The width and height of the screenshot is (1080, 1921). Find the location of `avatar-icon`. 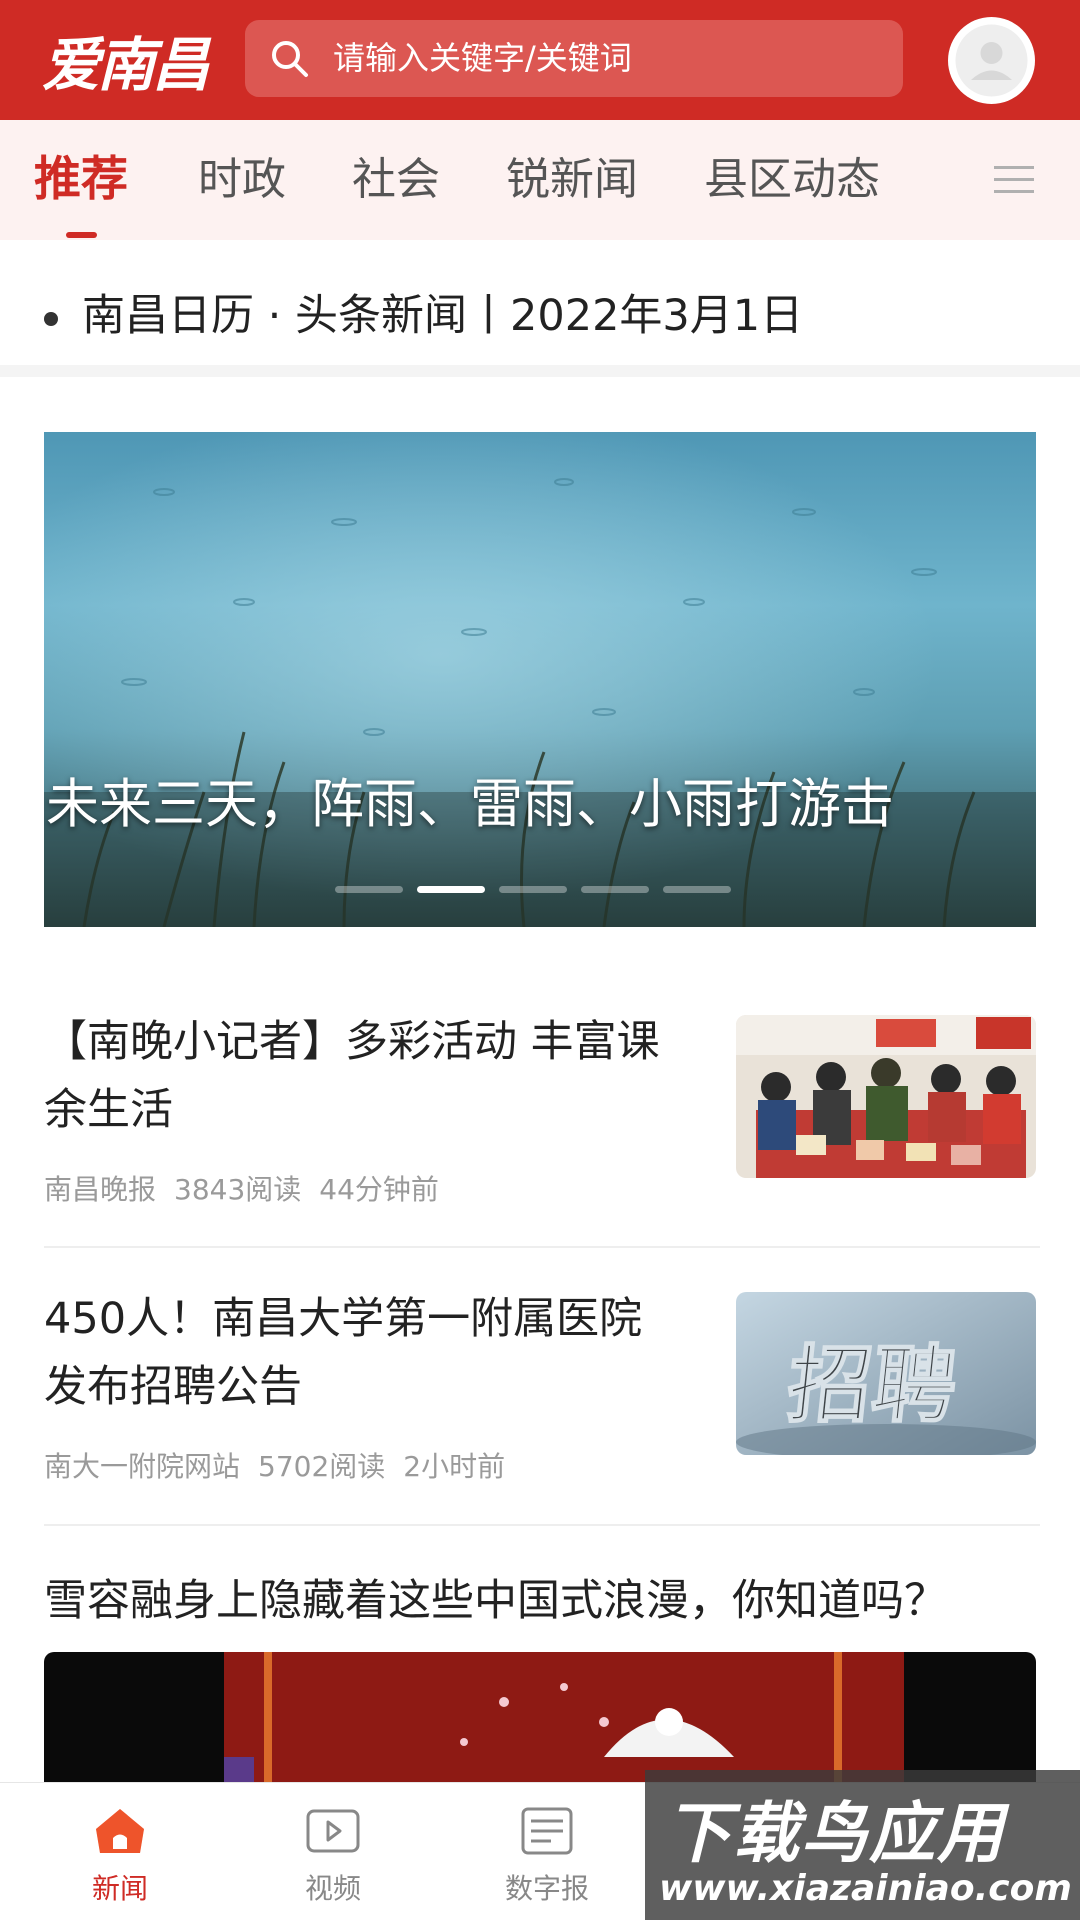

avatar-icon is located at coordinates (991, 60).